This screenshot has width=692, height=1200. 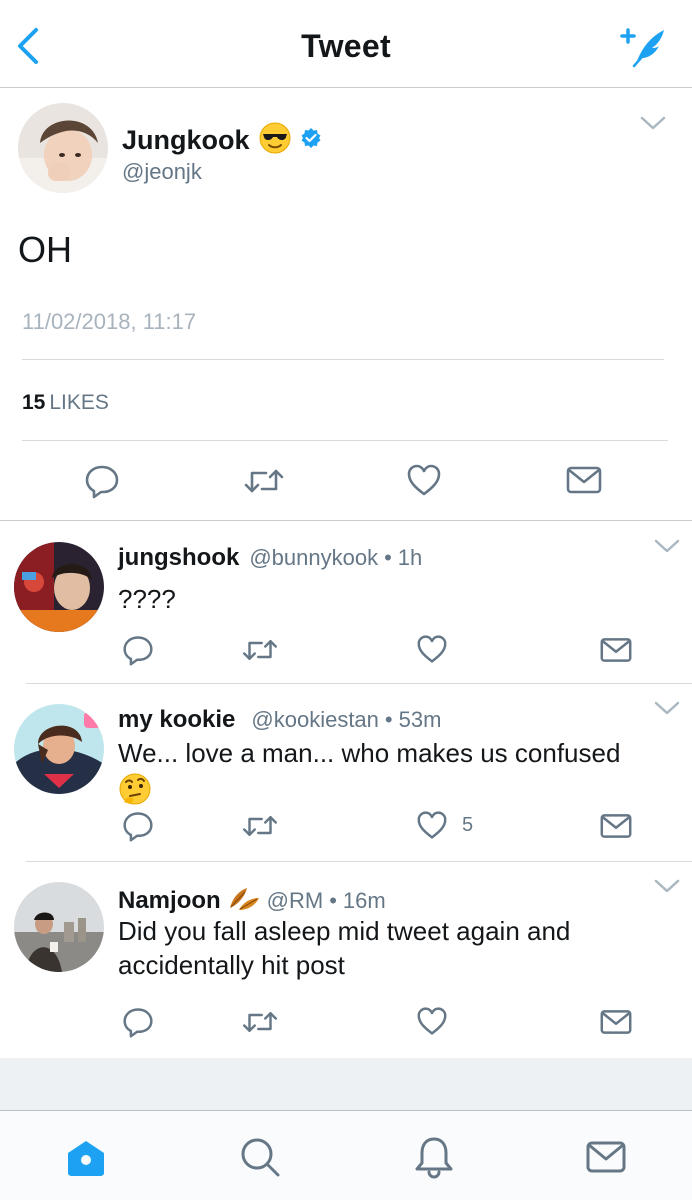 I want to click on sunglasses-emoji-icon, so click(x=275, y=140).